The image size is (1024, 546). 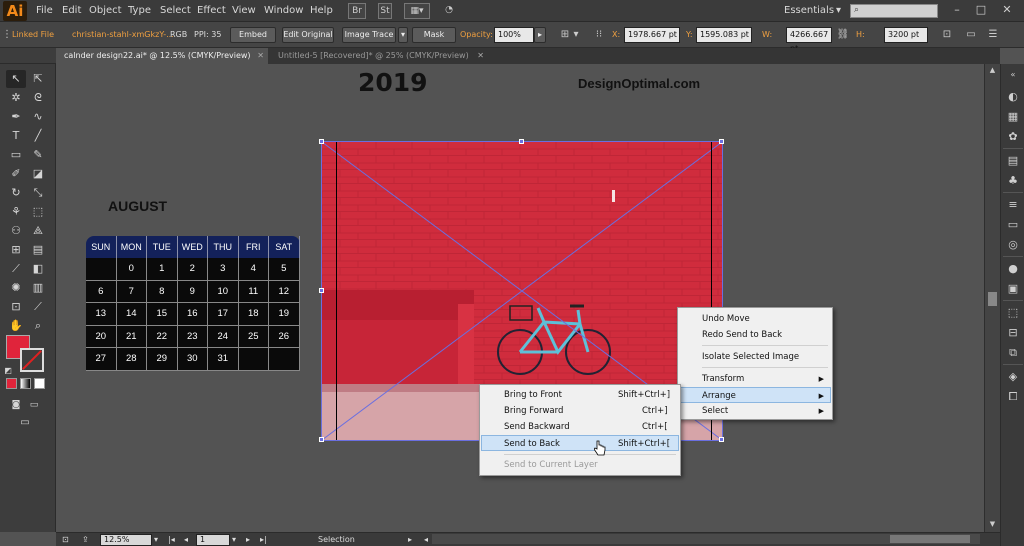 What do you see at coordinates (85, 539) in the screenshot?
I see `share-icon: ⇪` at bounding box center [85, 539].